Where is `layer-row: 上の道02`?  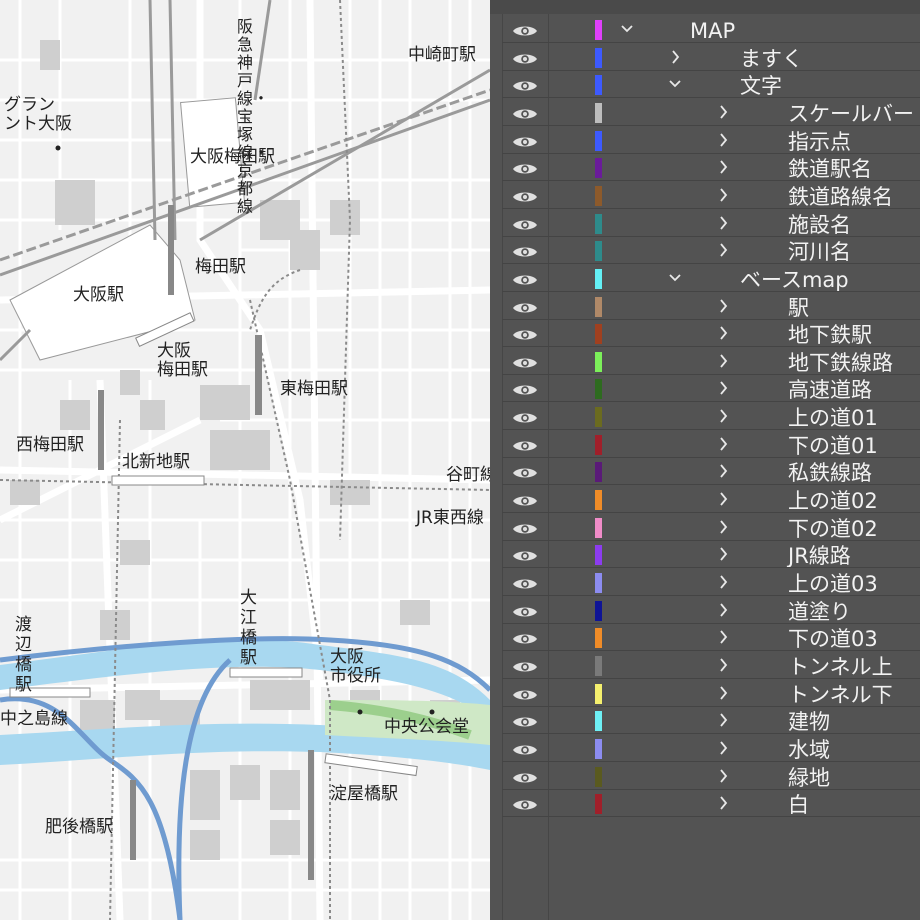 layer-row: 上の道02 is located at coordinates (705, 500).